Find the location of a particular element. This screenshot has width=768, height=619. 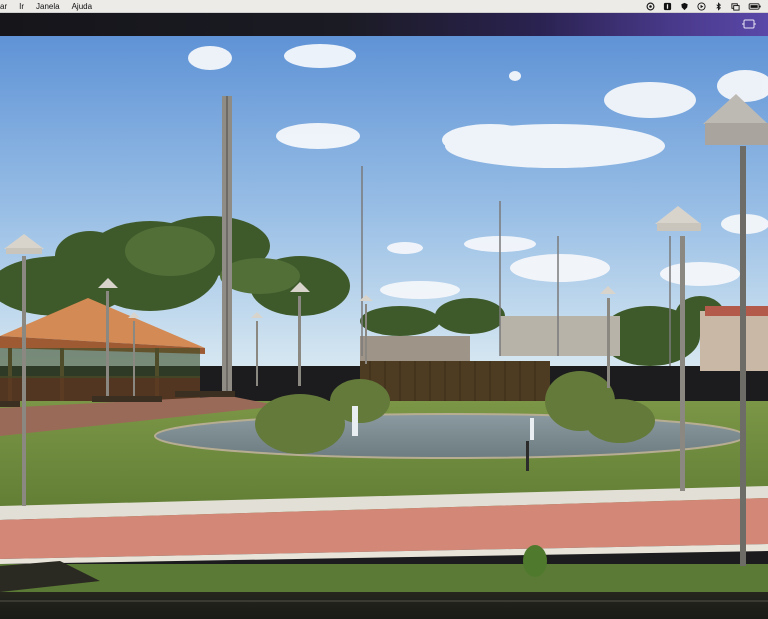

sync-icon is located at coordinates (650, 6).